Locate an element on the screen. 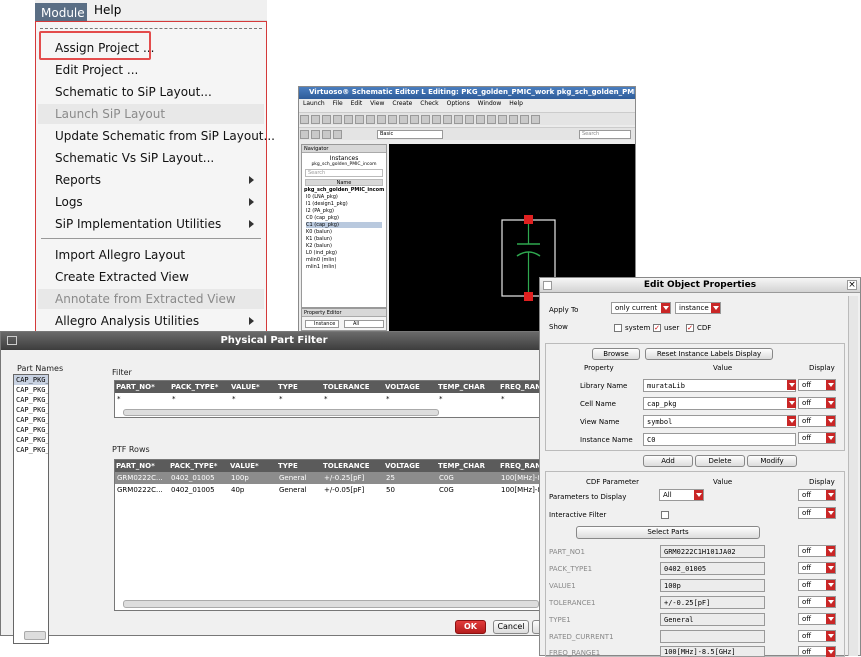 The image size is (861, 657). zoom-in-icon is located at coordinates (480, 119).